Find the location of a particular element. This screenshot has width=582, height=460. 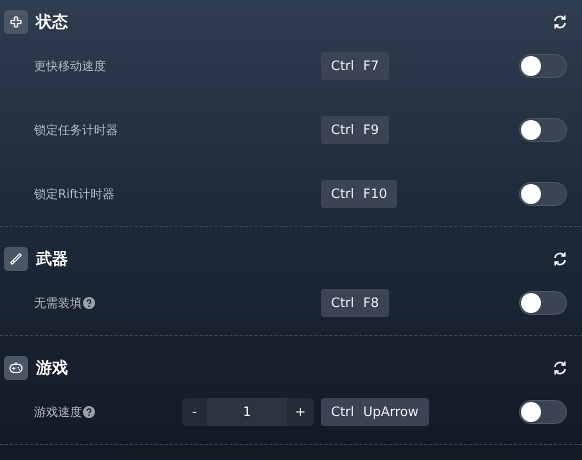

section-title: 游戏 is located at coordinates (52, 368).